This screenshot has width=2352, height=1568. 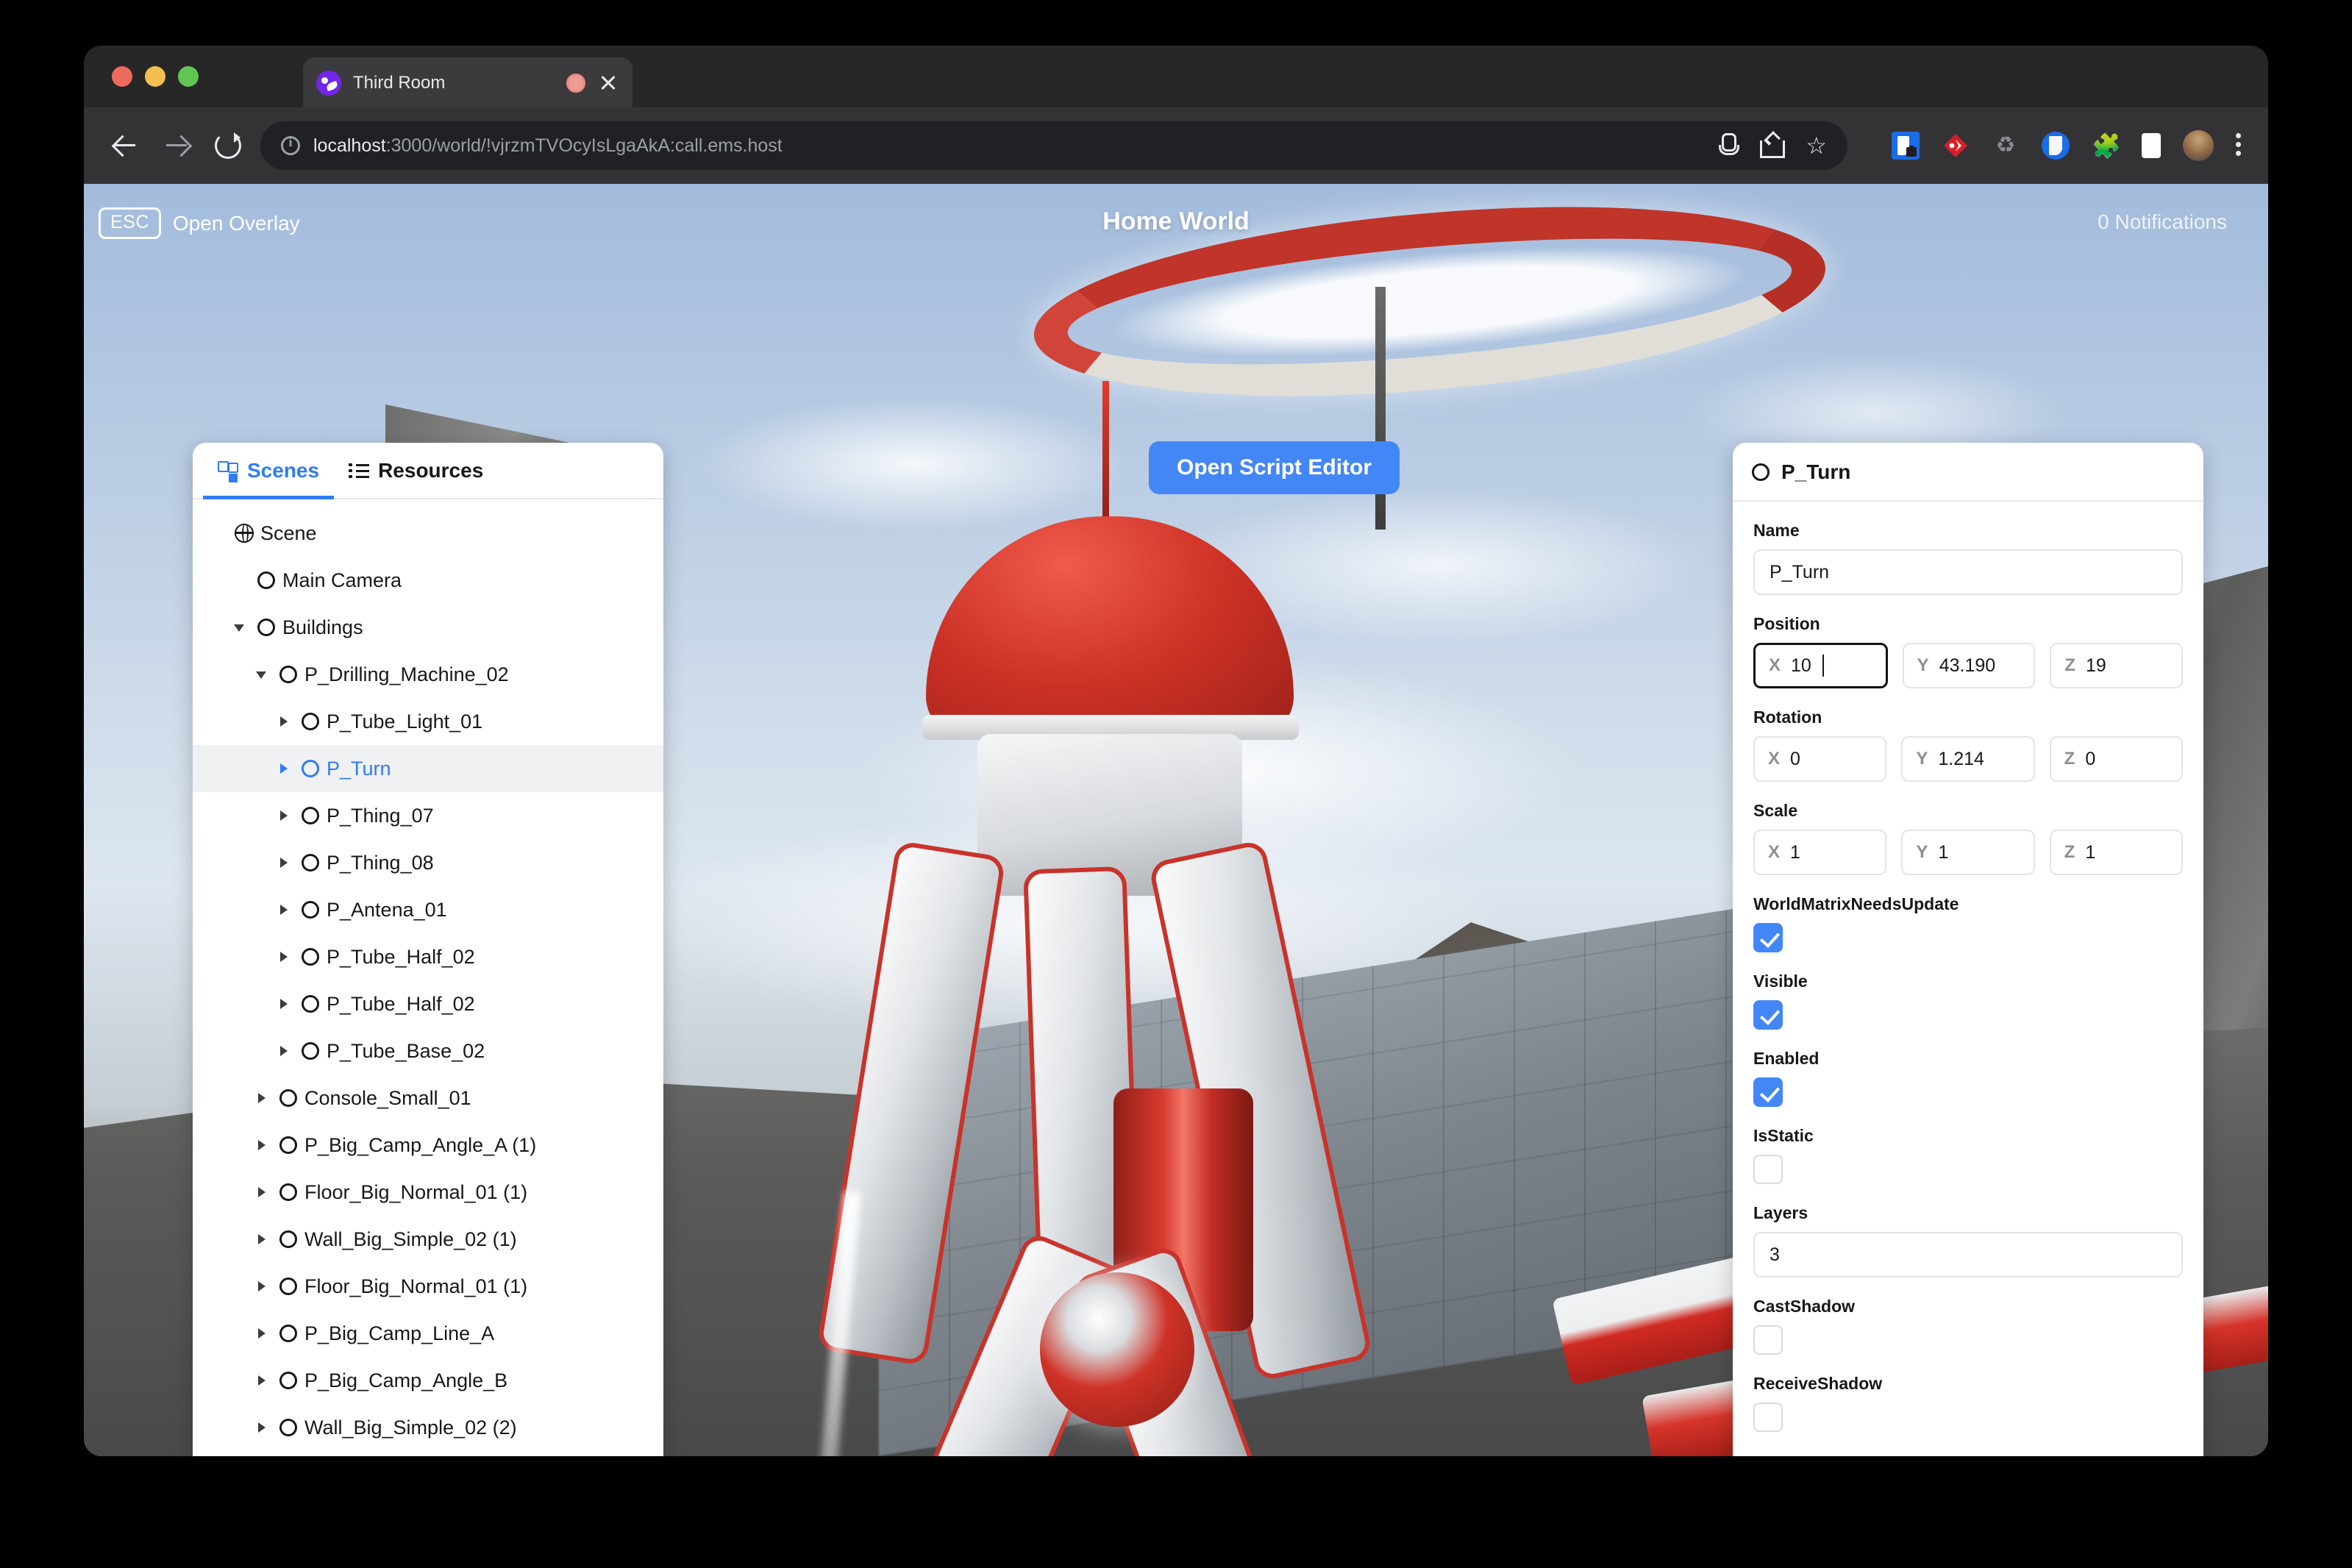 What do you see at coordinates (1773, 145) in the screenshot?
I see `share-icon` at bounding box center [1773, 145].